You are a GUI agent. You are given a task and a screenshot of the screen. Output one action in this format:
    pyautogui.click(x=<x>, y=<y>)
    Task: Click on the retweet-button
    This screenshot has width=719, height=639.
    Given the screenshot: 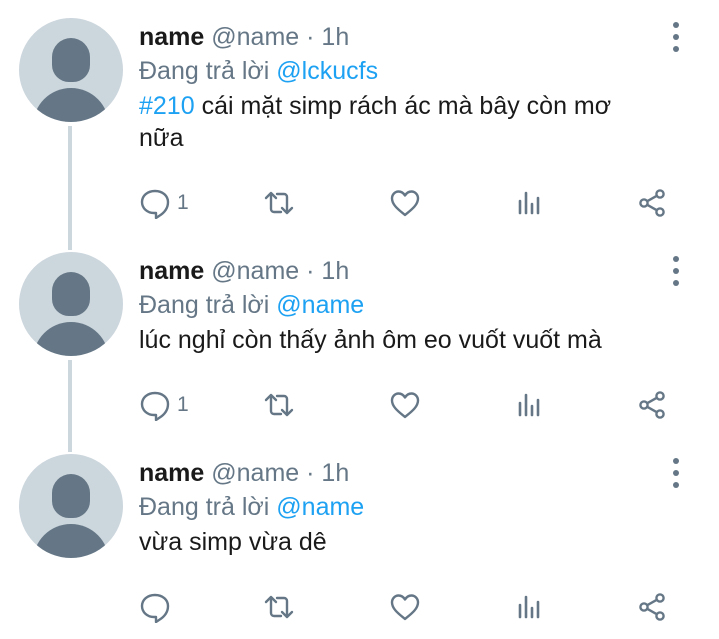 What is the action you would take?
    pyautogui.click(x=279, y=607)
    